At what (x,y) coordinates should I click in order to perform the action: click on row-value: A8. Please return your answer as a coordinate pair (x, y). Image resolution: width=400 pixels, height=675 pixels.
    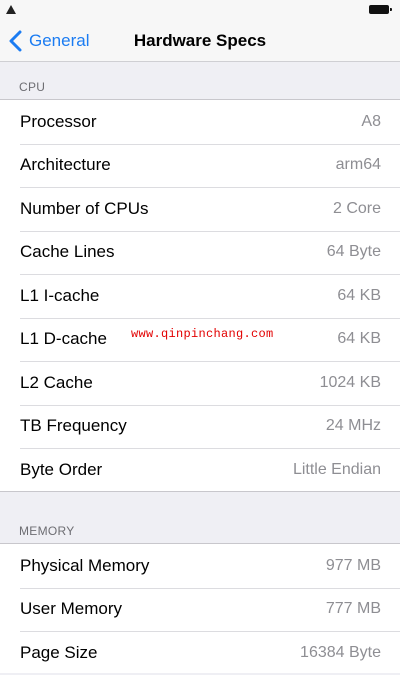
    Looking at the image, I should click on (371, 121).